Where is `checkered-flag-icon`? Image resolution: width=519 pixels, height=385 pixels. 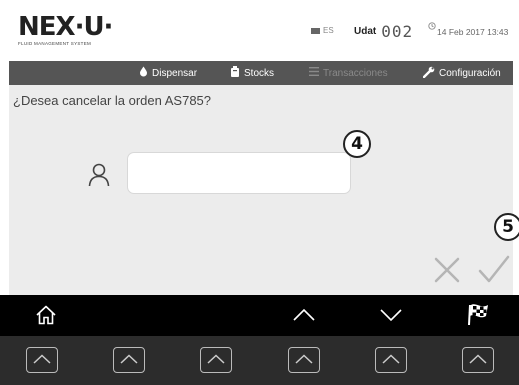 checkered-flag-icon is located at coordinates (478, 316).